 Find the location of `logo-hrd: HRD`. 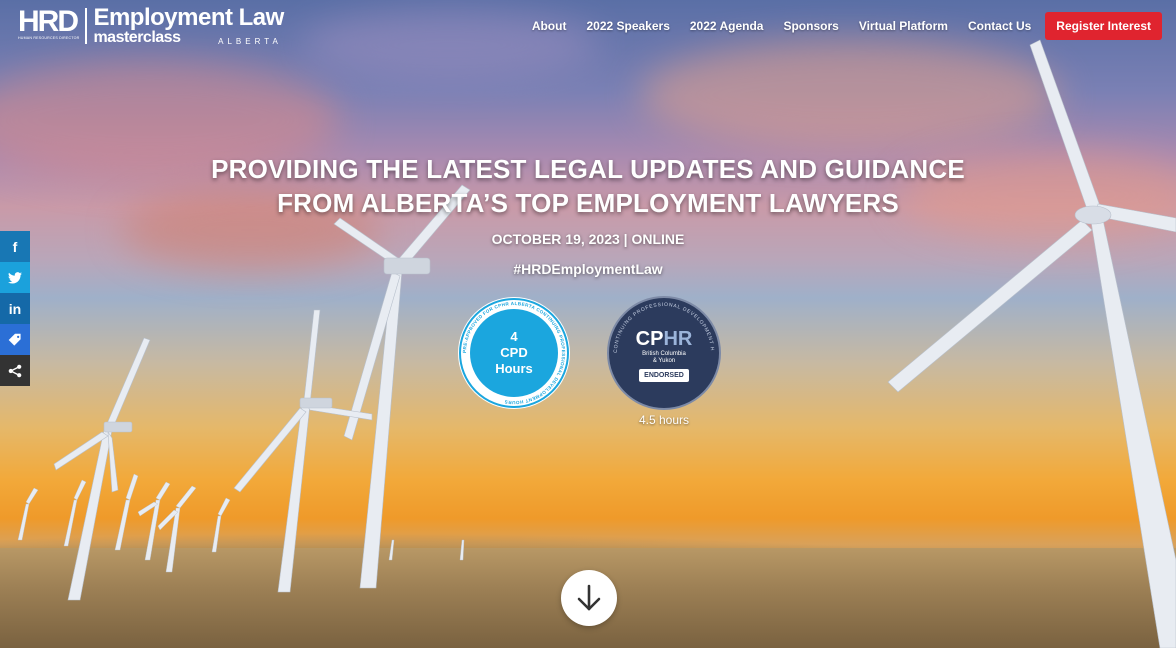

logo-hrd: HRD is located at coordinates (48, 21).